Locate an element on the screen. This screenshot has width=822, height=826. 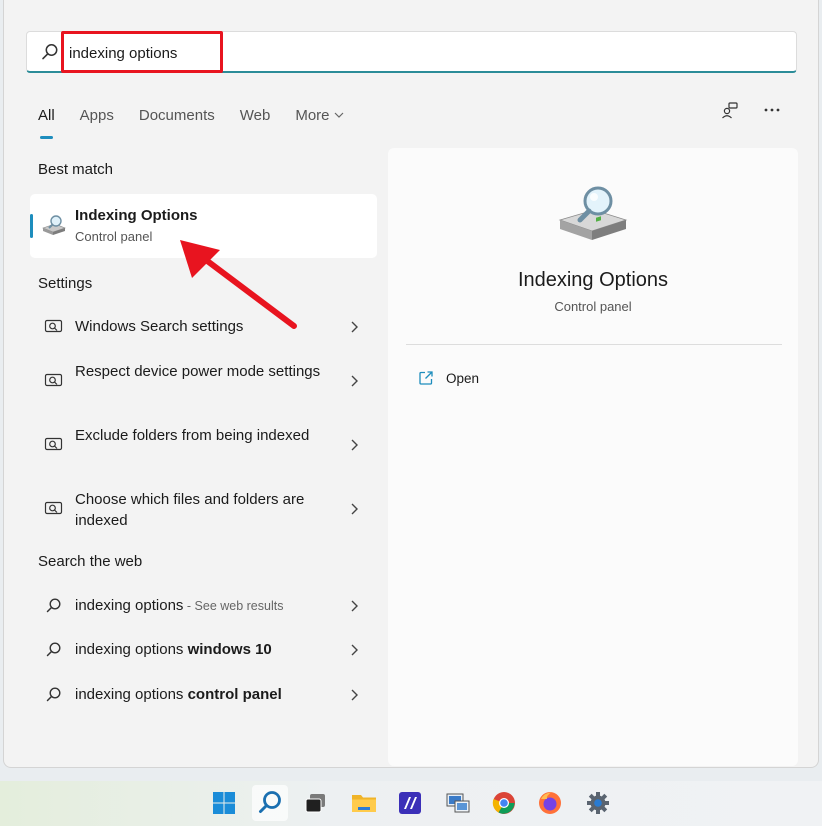
search-box is located at coordinates (411, 52).